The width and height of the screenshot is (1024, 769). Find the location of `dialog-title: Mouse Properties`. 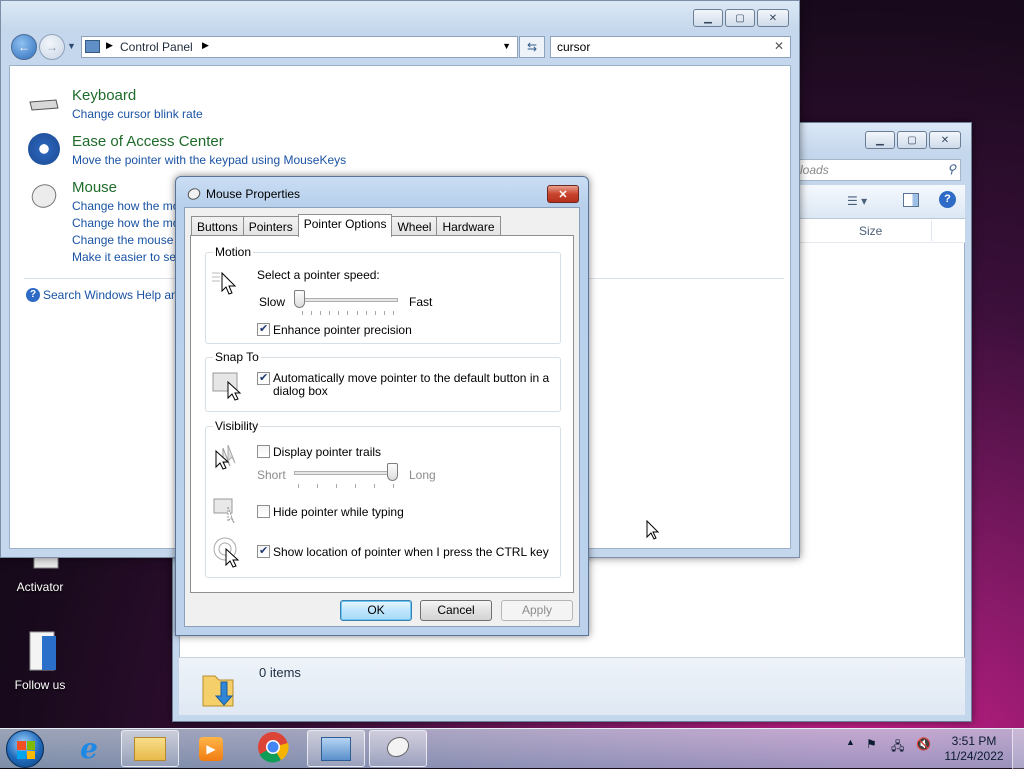

dialog-title: Mouse Properties is located at coordinates (253, 194).